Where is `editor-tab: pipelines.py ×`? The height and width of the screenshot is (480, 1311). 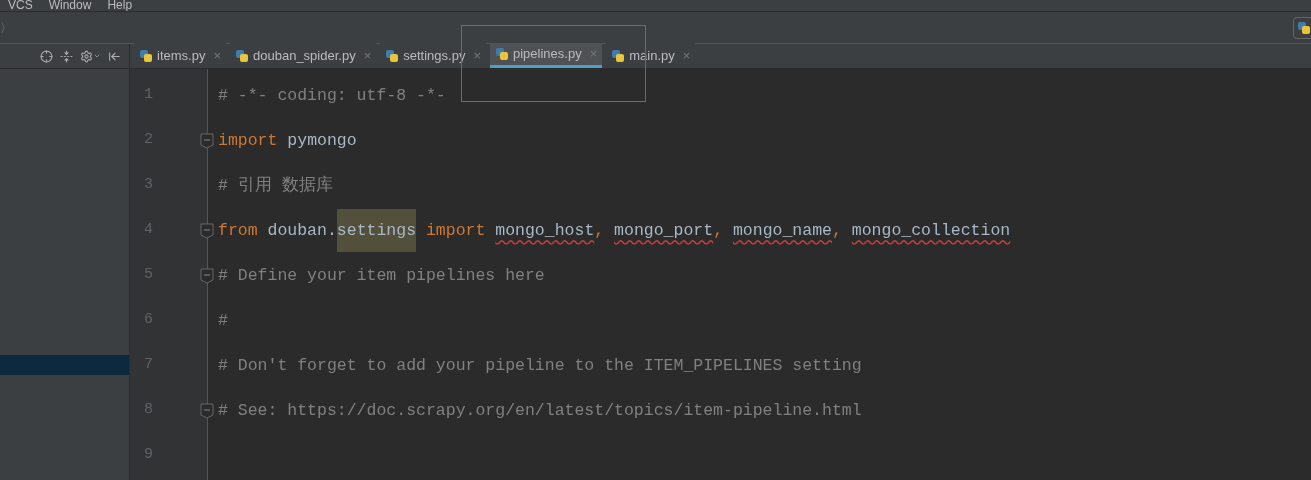
editor-tab: pipelines.py × is located at coordinates (546, 55).